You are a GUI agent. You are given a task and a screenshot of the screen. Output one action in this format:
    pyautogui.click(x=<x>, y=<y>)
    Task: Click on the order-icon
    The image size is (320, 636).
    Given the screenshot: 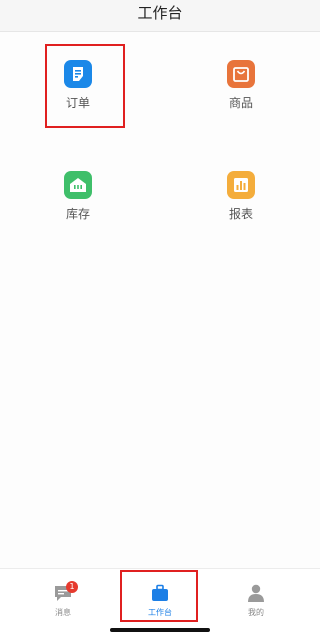 What is the action you would take?
    pyautogui.click(x=78, y=74)
    